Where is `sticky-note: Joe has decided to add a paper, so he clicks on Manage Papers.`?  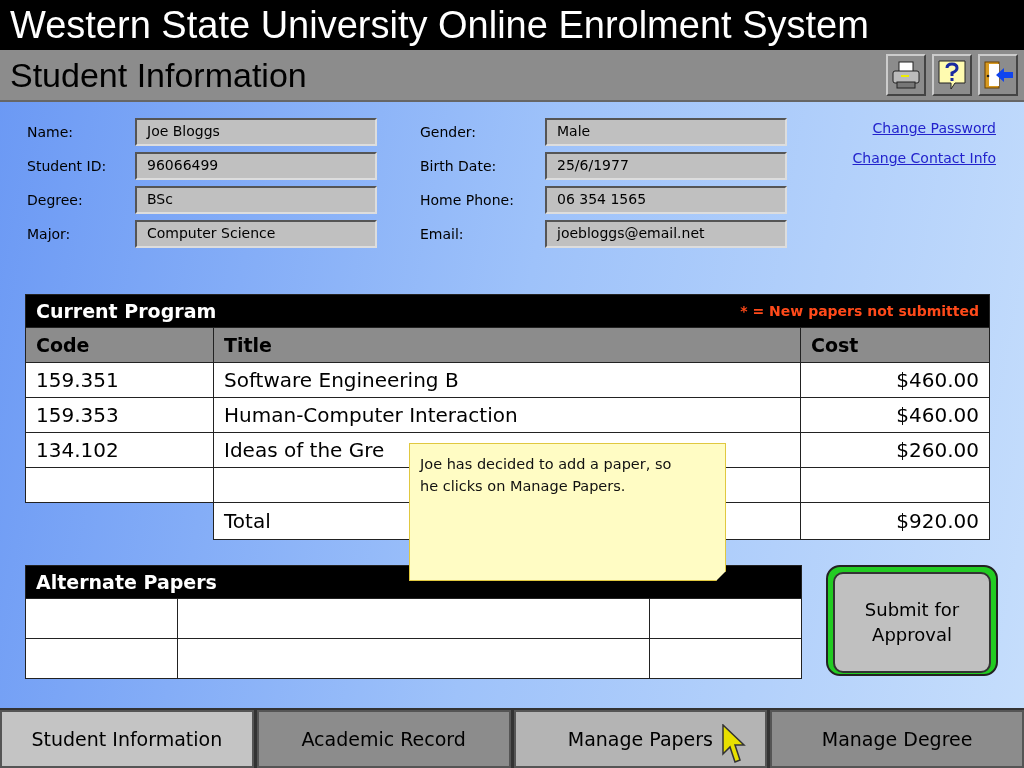 sticky-note: Joe has decided to add a paper, so he clicks on Manage Papers. is located at coordinates (567, 512).